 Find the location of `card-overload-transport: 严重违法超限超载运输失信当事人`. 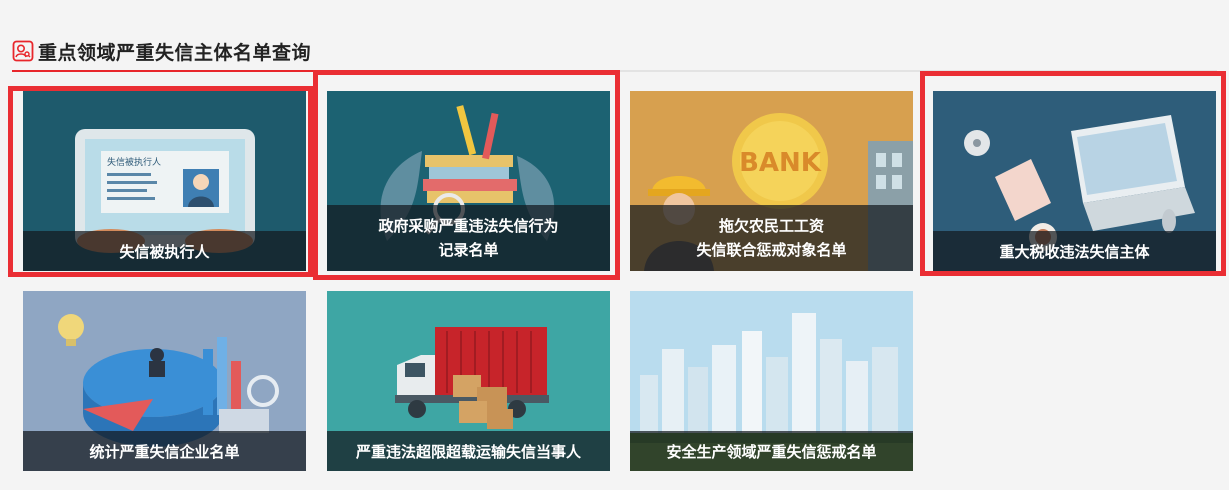

card-overload-transport: 严重违法超限超载运输失信当事人 is located at coordinates (468, 381).